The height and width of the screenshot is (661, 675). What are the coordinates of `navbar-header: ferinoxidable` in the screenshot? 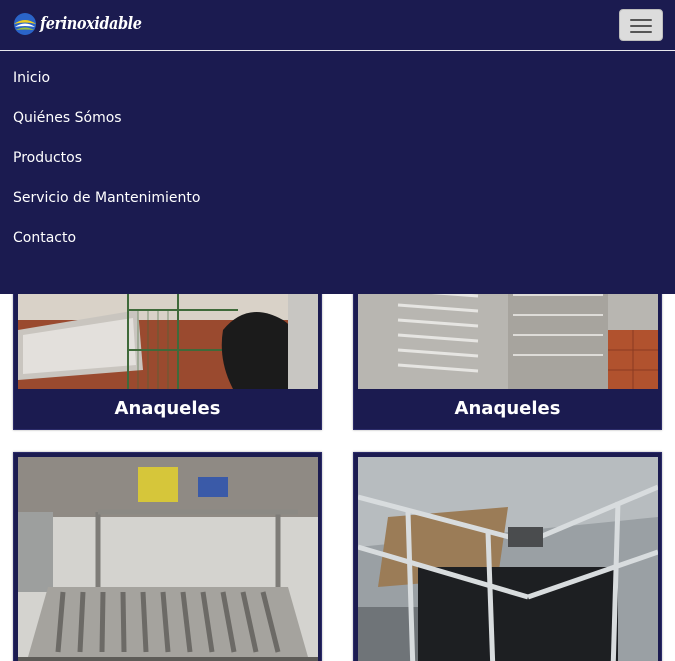 It's located at (337, 25).